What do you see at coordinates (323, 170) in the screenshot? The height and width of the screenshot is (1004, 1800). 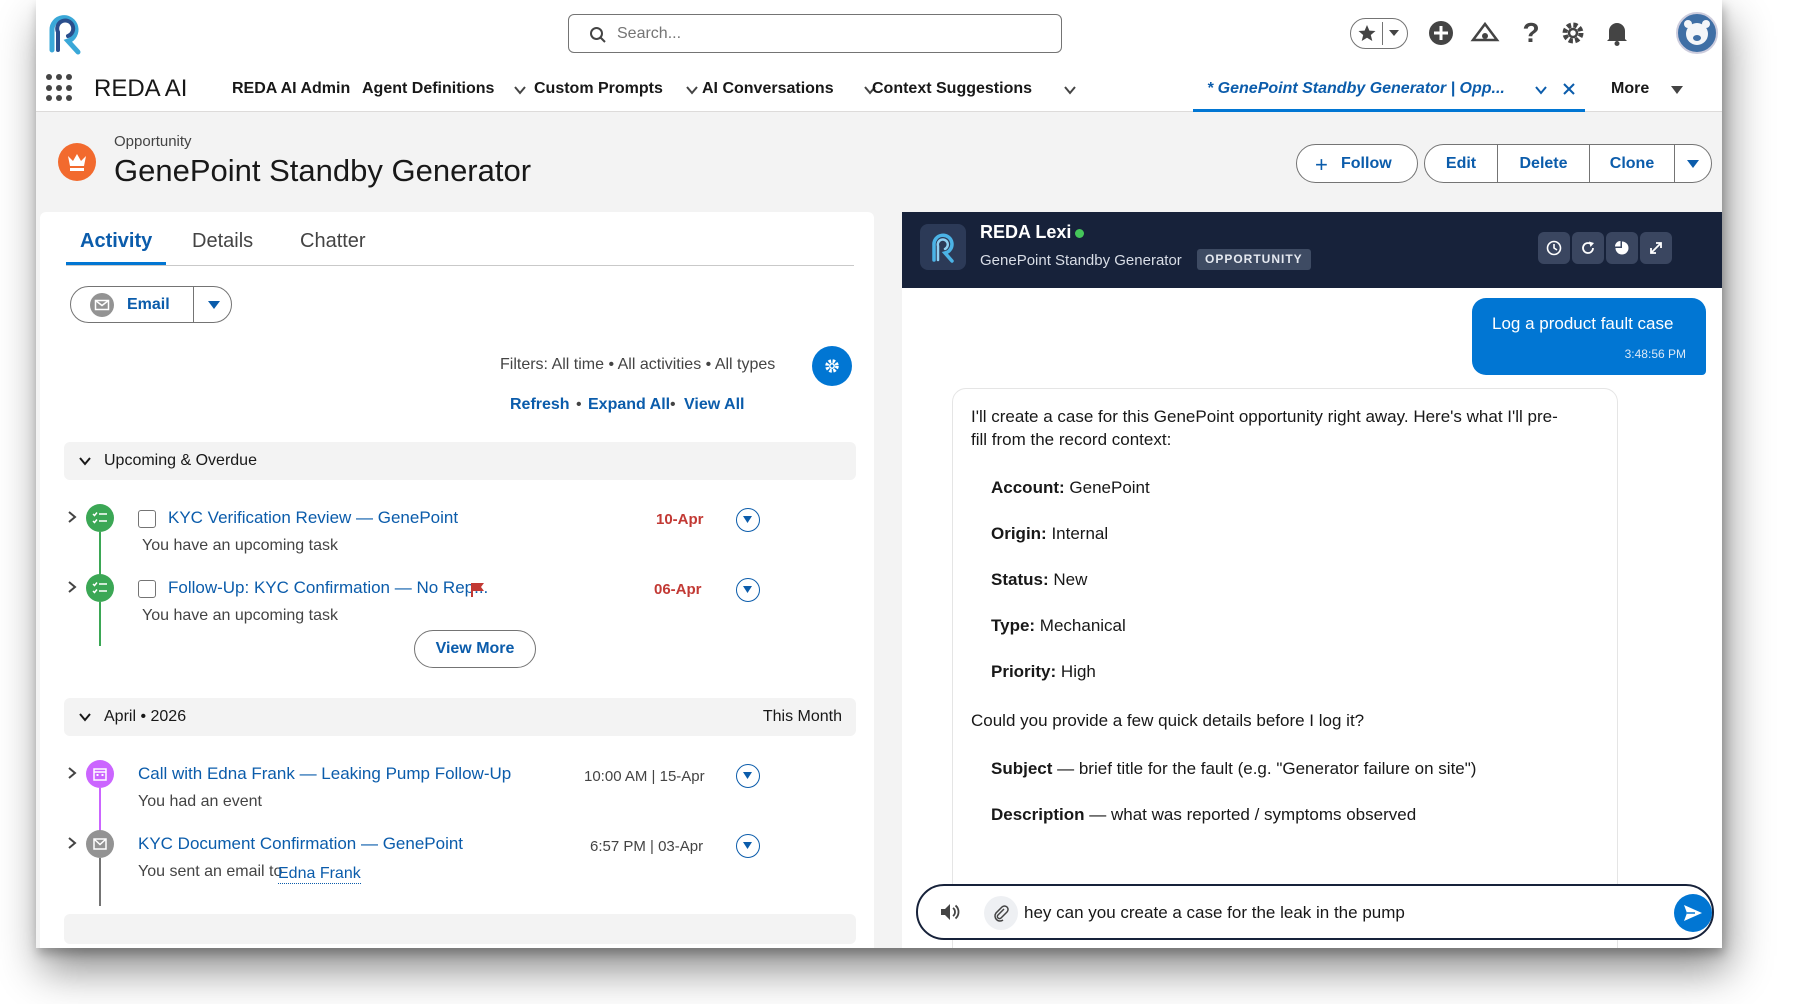 I see `page-title: GenePoint Standby Generator` at bounding box center [323, 170].